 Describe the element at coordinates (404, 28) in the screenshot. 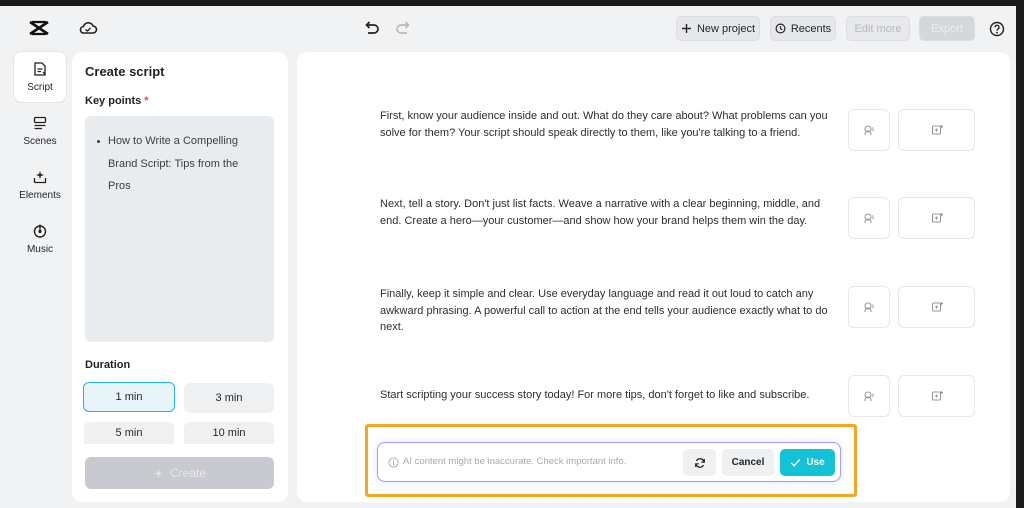

I see `redo-icon` at that location.